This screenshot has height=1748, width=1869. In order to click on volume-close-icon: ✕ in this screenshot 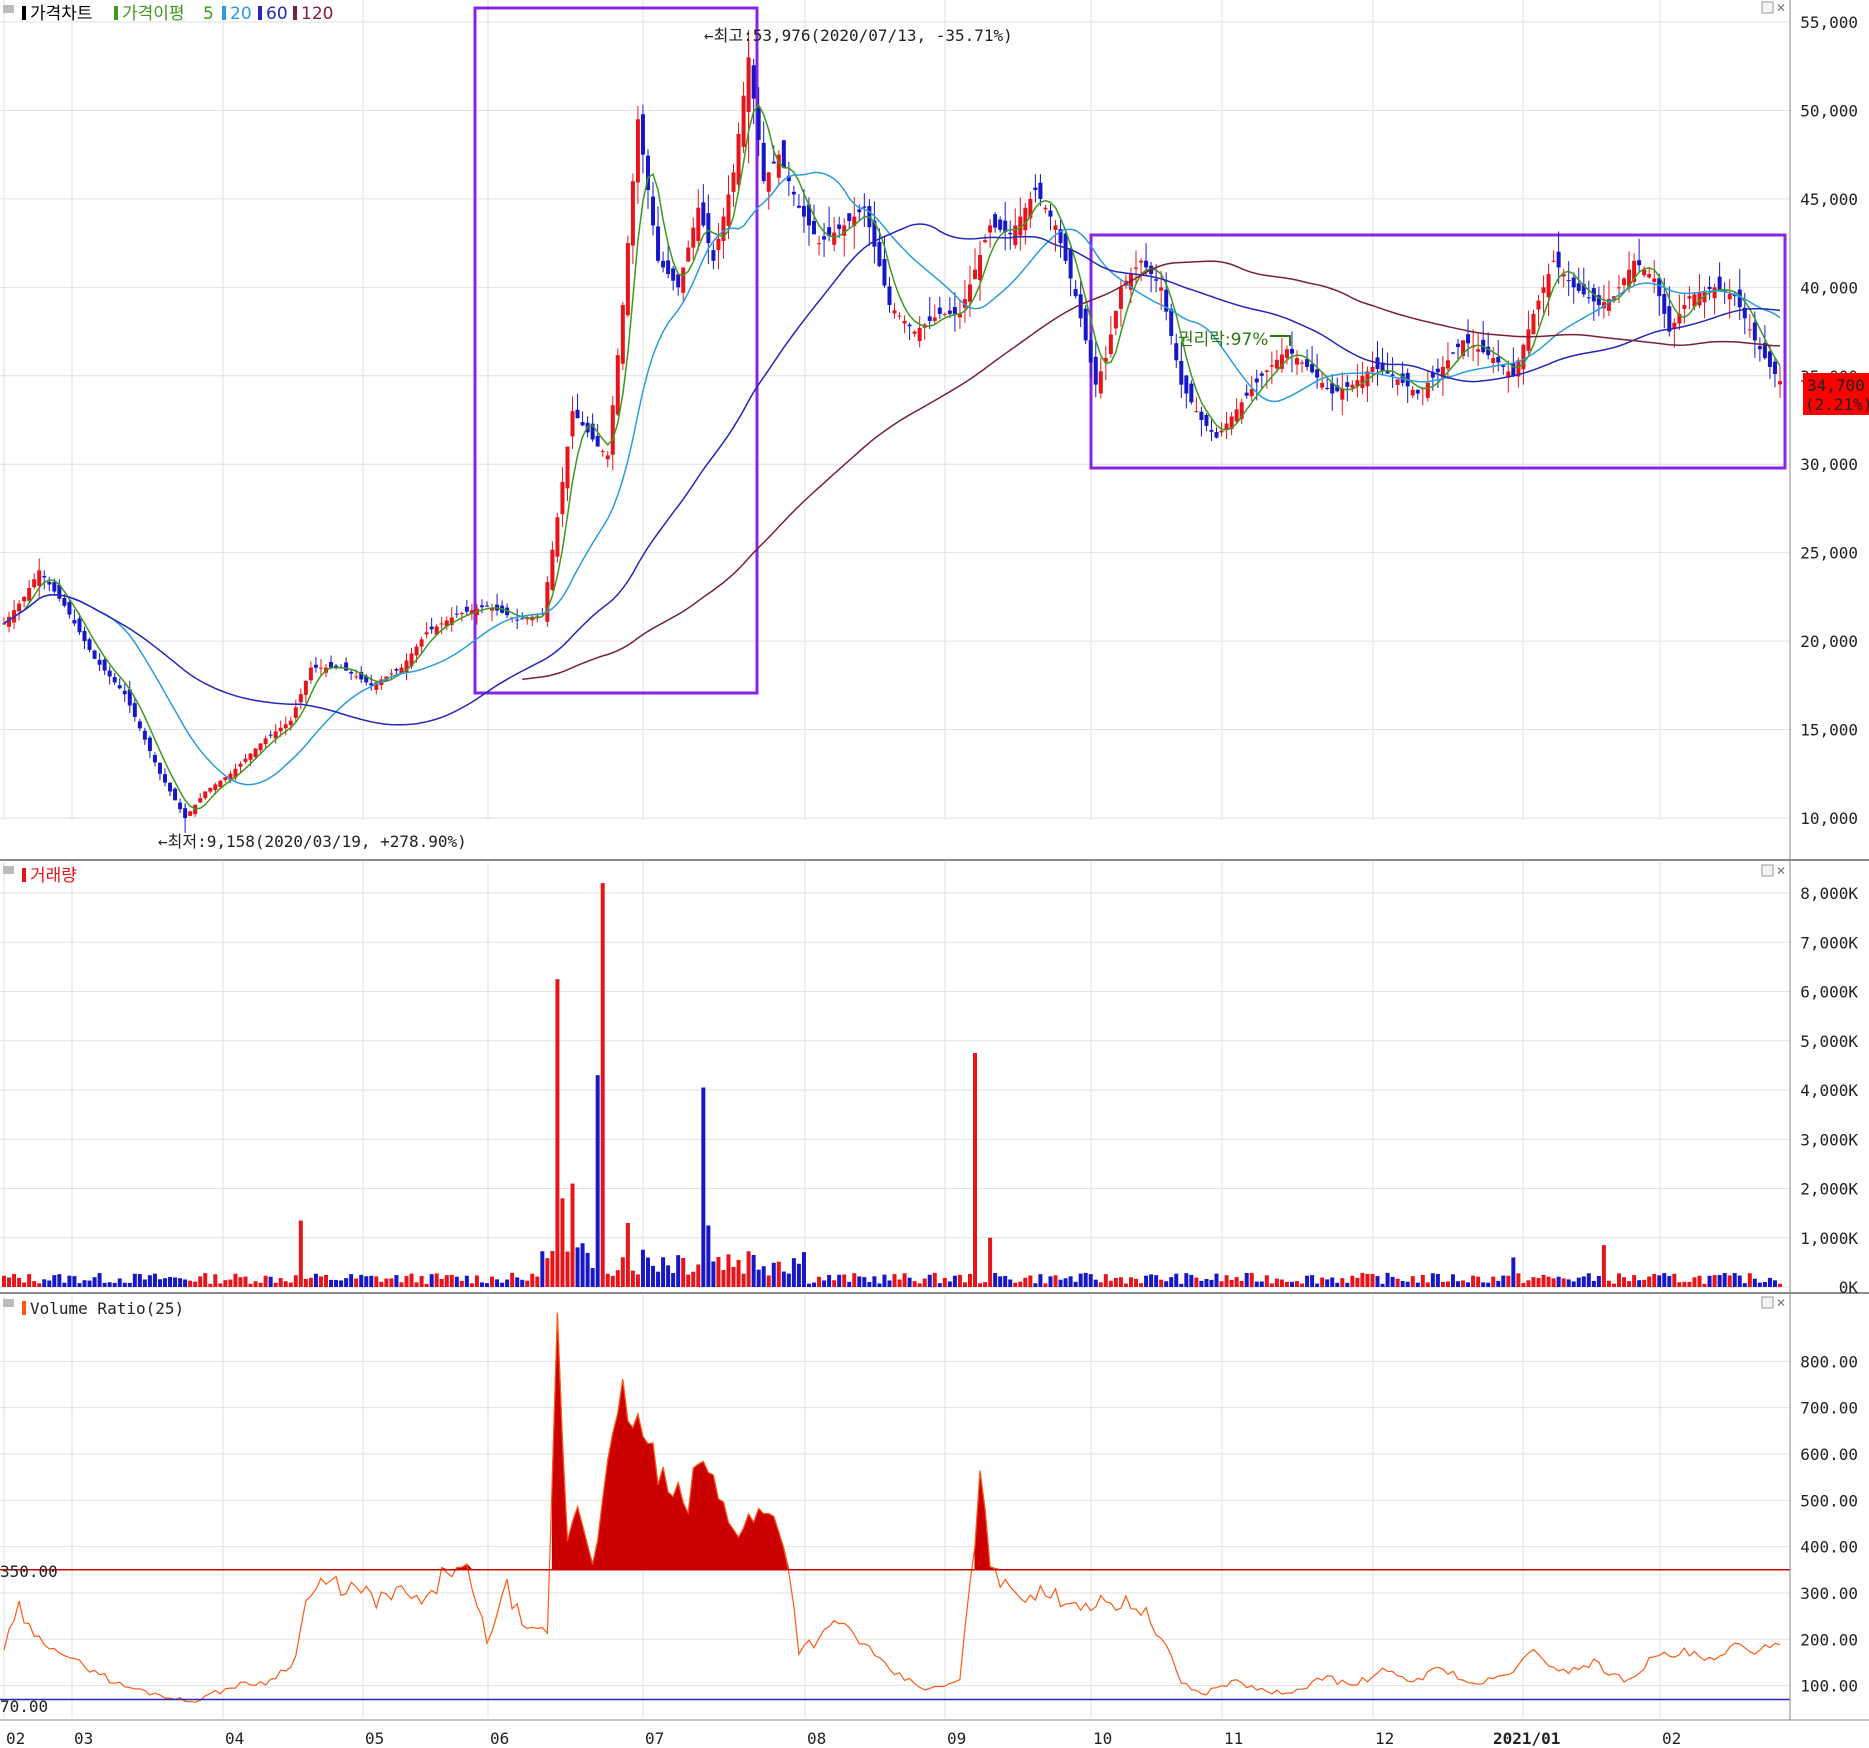, I will do `click(1781, 871)`.